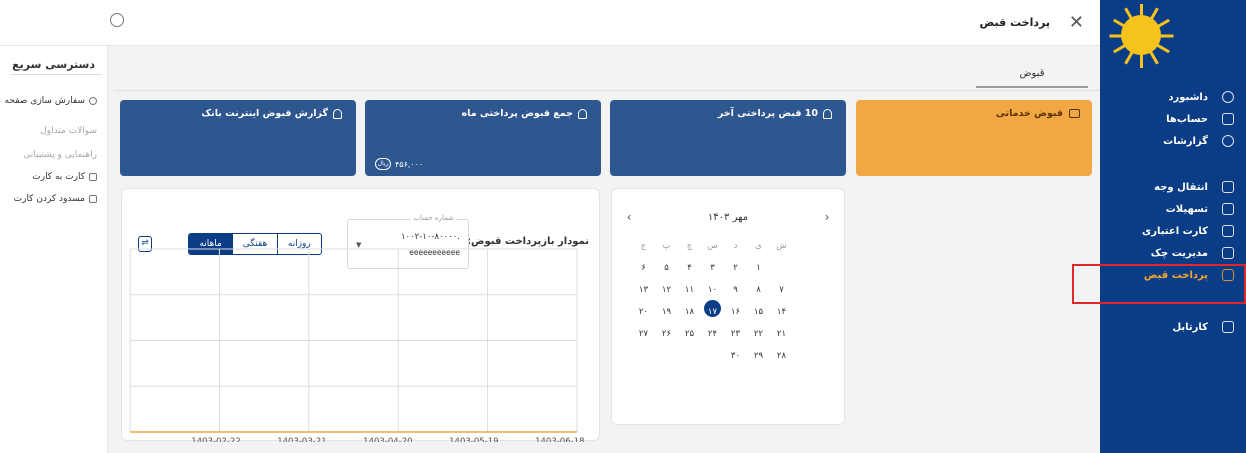 The width and height of the screenshot is (1246, 453). I want to click on calendar-day-today: ۱۷, so click(712, 308).